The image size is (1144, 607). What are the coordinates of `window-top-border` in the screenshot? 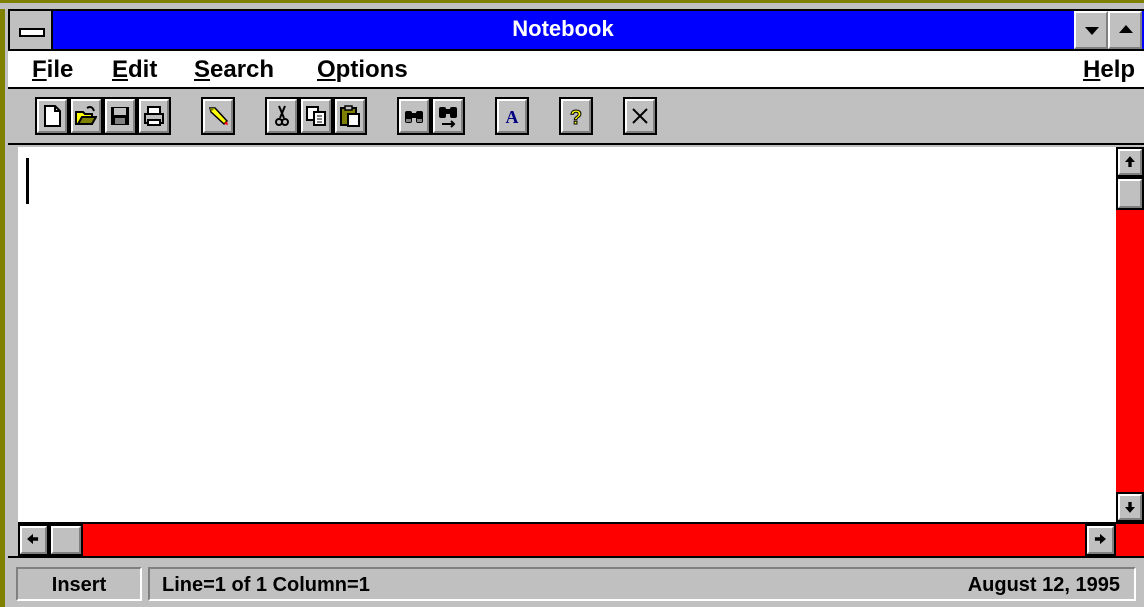 It's located at (572, 4).